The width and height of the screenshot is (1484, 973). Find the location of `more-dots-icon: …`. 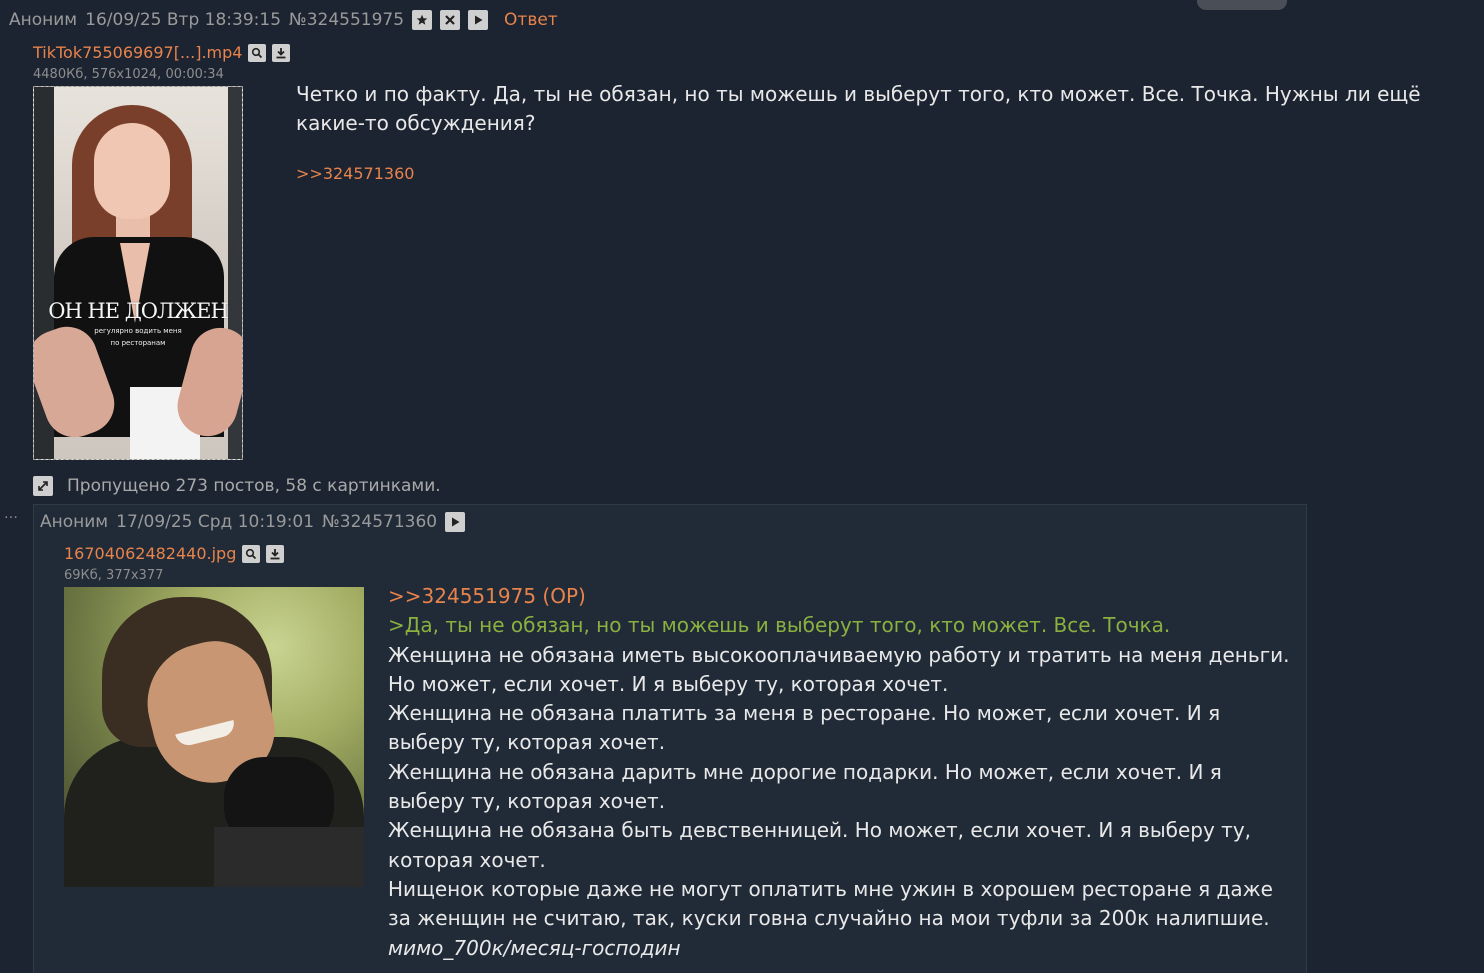

more-dots-icon: … is located at coordinates (11, 514).